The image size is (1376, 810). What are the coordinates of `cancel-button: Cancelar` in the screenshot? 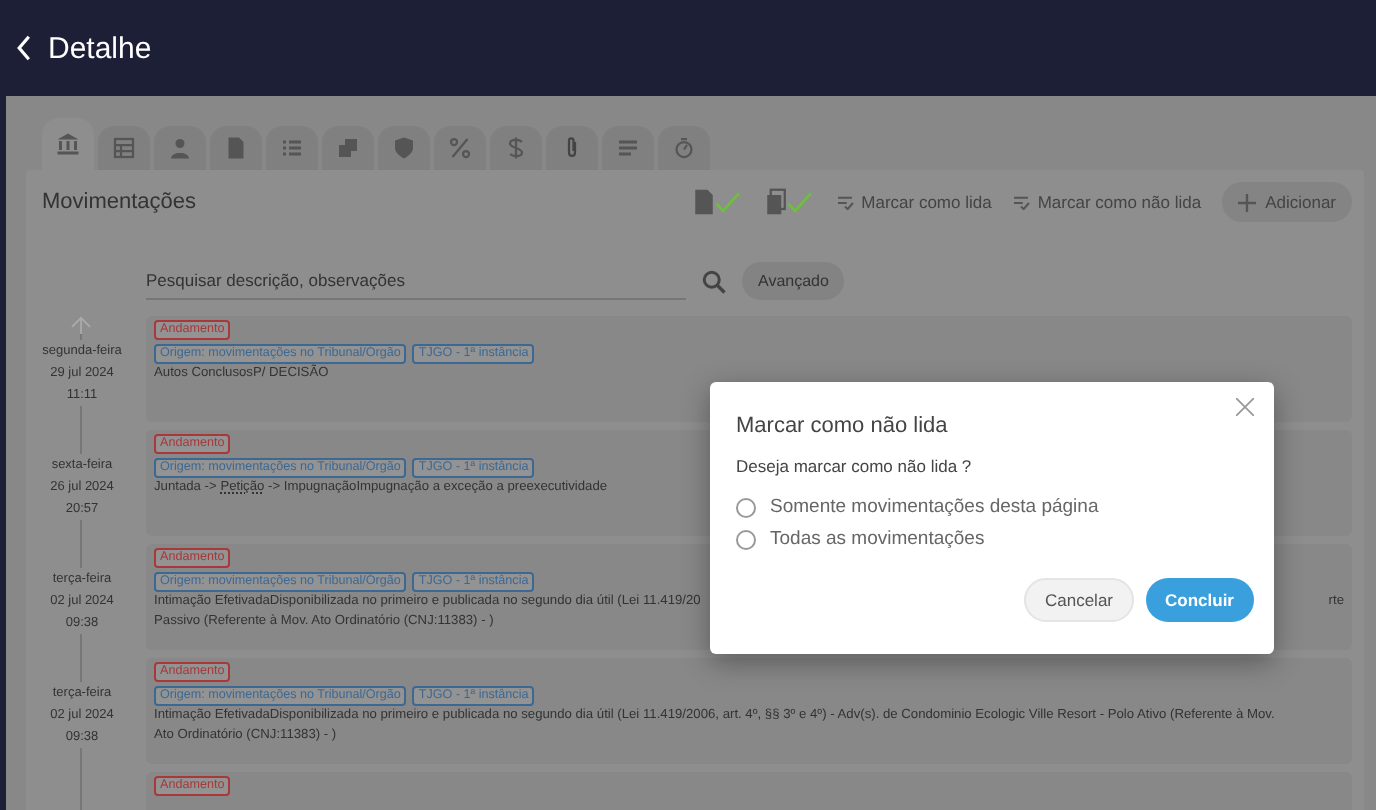 It's located at (1079, 600).